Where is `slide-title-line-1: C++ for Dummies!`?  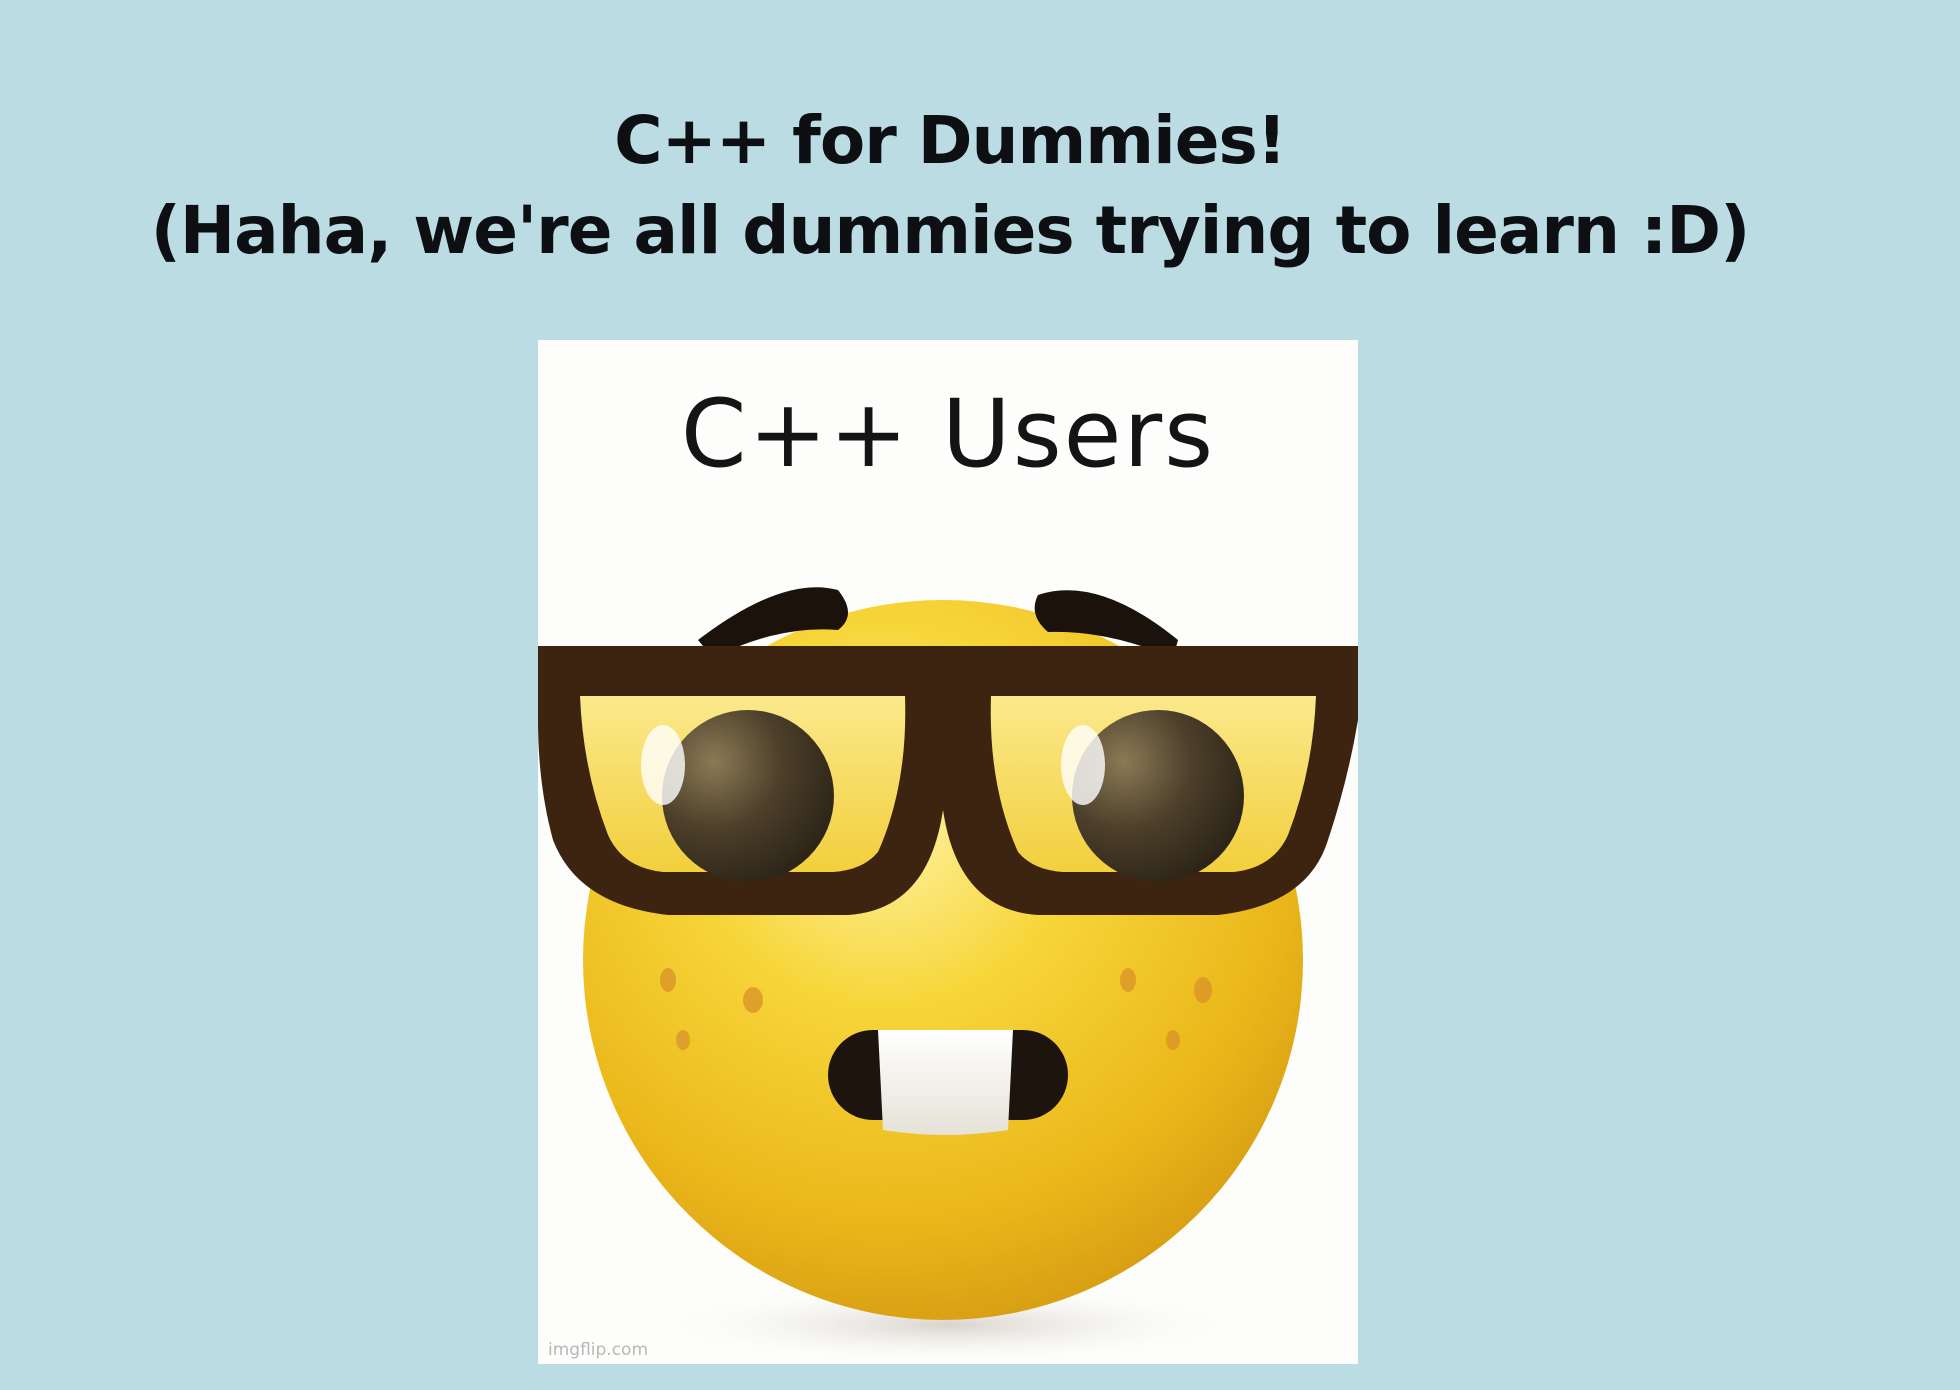 slide-title-line-1: C++ for Dummies! is located at coordinates (950, 140).